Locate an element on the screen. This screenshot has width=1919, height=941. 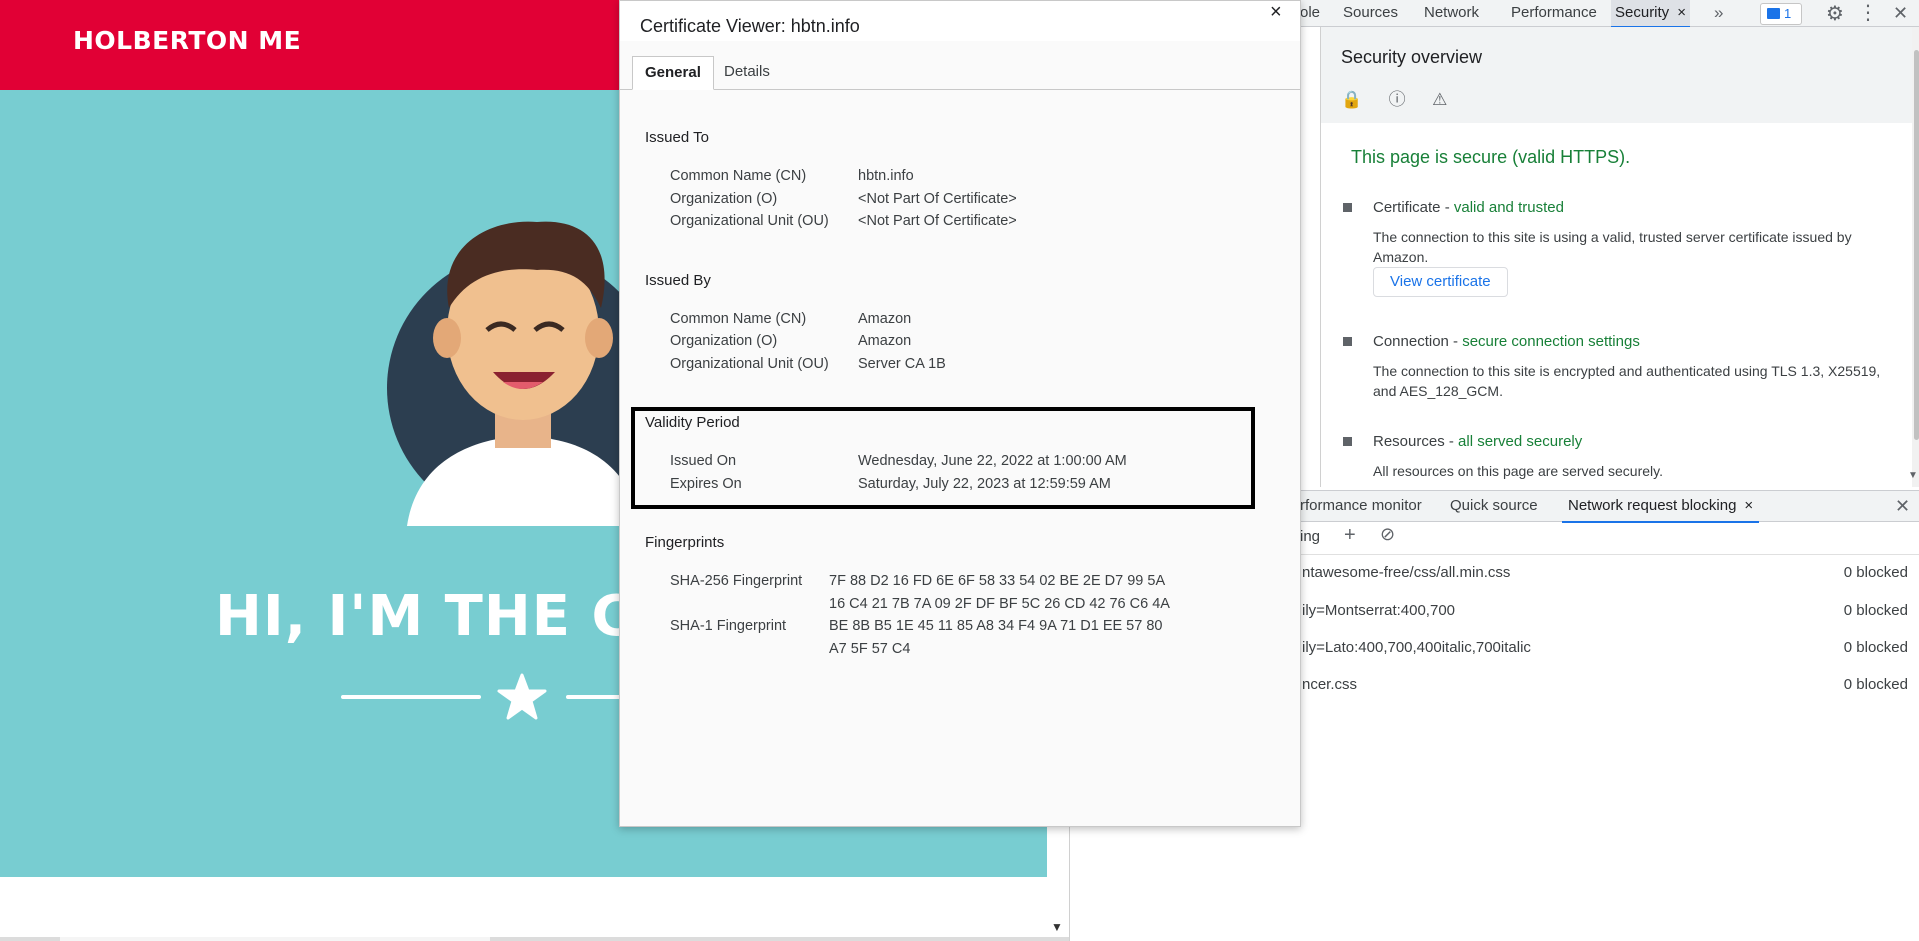
star-icon is located at coordinates (522, 696).